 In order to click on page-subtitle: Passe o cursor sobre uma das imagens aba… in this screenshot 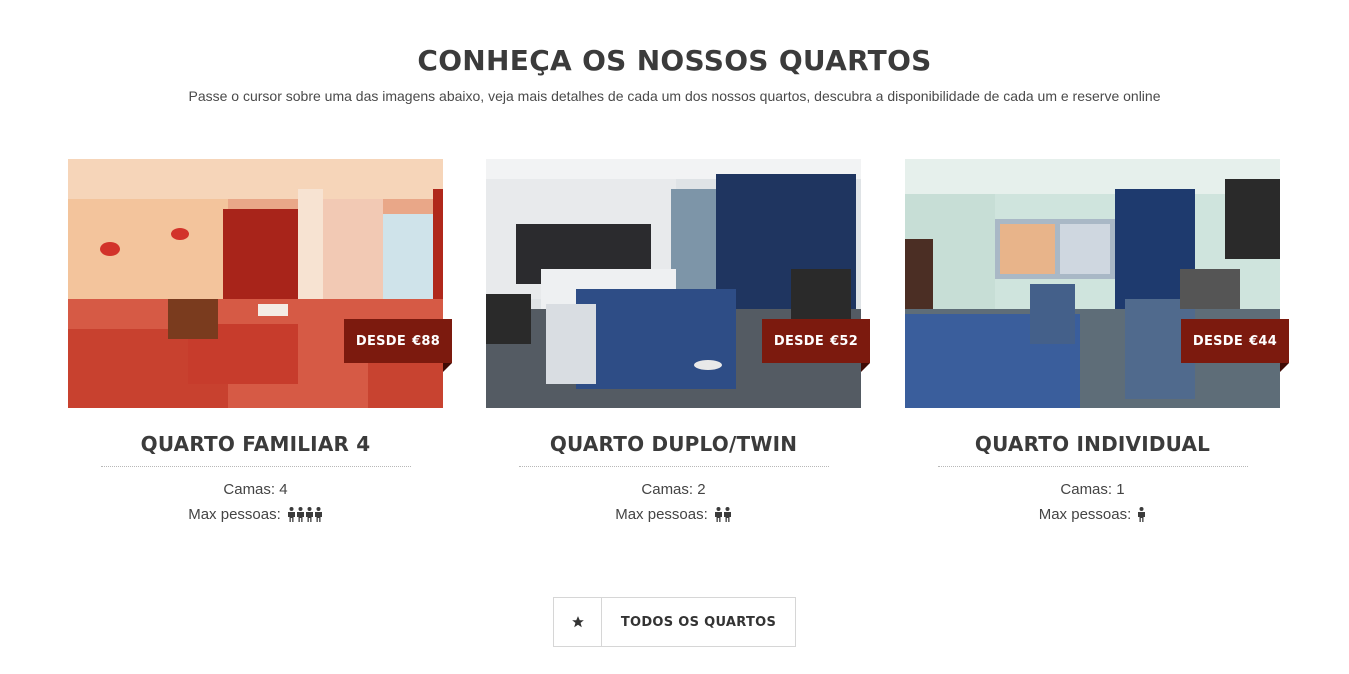, I will do `click(674, 96)`.